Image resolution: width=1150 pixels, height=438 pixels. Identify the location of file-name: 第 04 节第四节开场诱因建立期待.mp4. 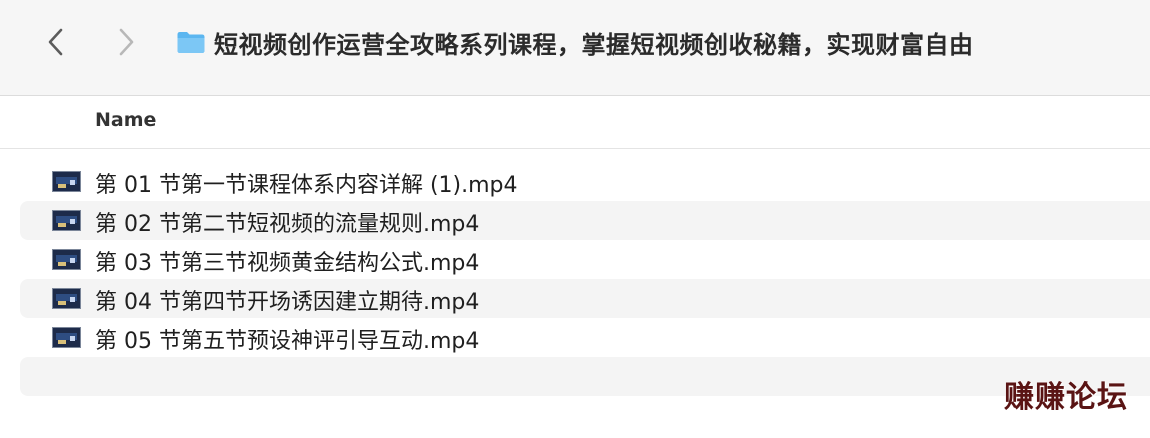
(287, 302).